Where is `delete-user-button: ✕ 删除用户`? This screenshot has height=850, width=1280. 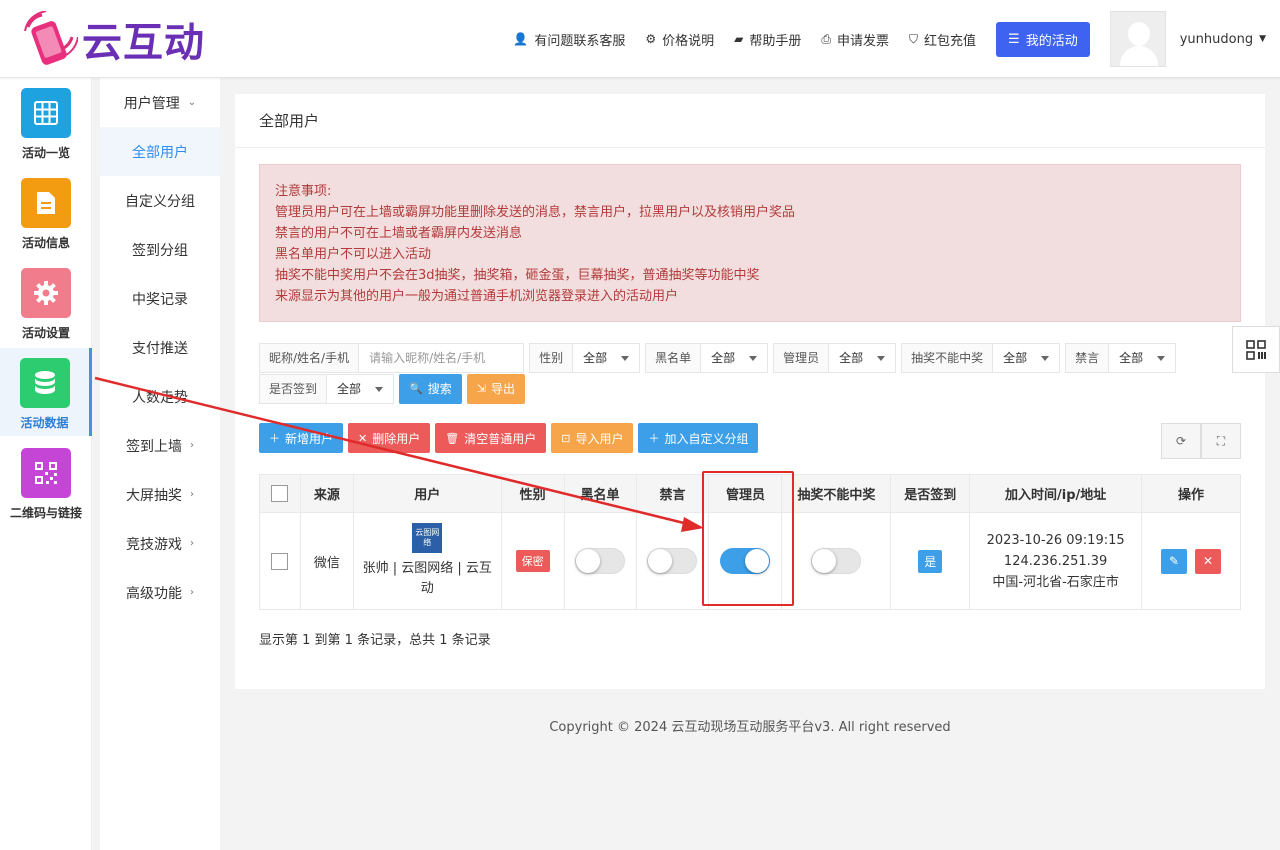
delete-user-button: ✕ 删除用户 is located at coordinates (389, 438).